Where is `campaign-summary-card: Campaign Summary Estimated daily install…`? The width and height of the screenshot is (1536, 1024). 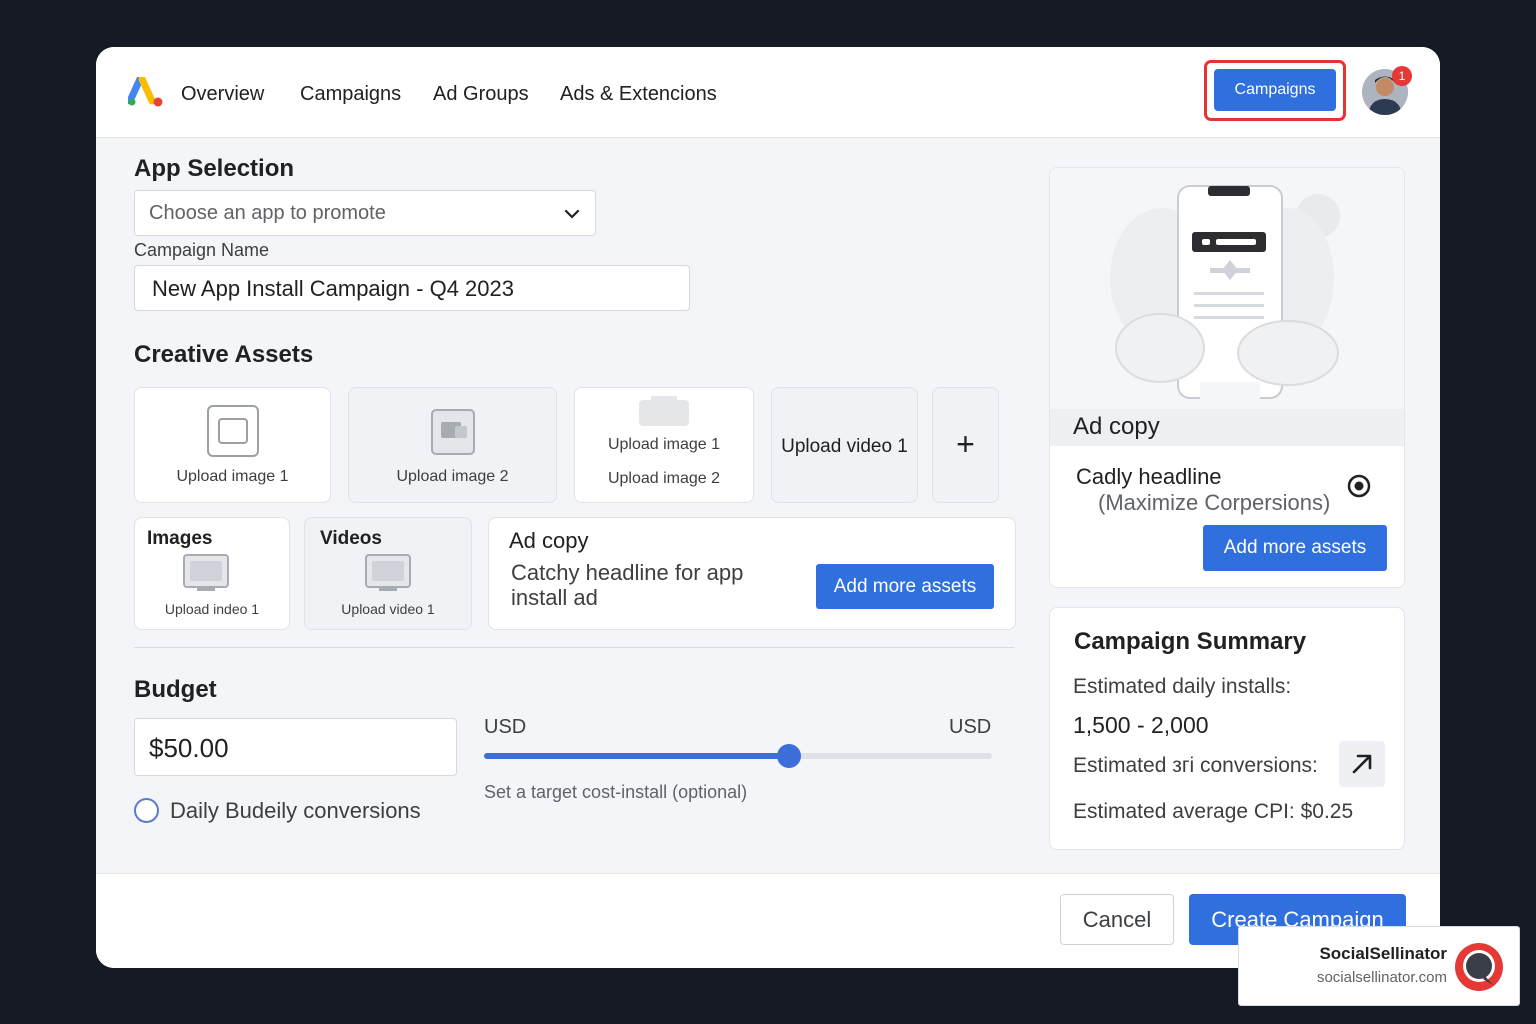
campaign-summary-card: Campaign Summary Estimated daily install… is located at coordinates (1227, 728).